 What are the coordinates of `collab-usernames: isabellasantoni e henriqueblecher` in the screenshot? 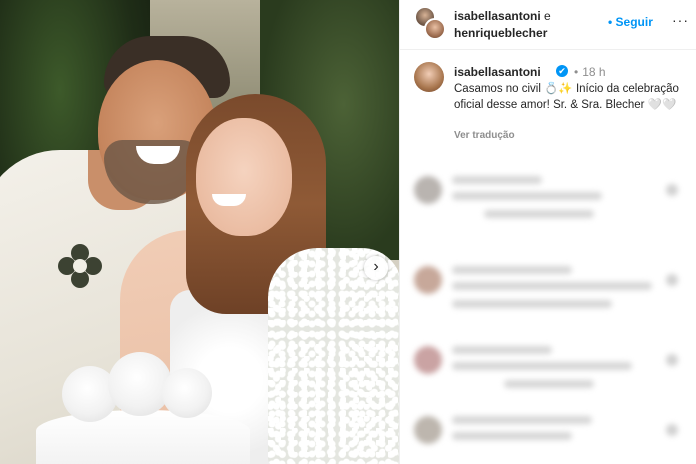 It's located at (502, 25).